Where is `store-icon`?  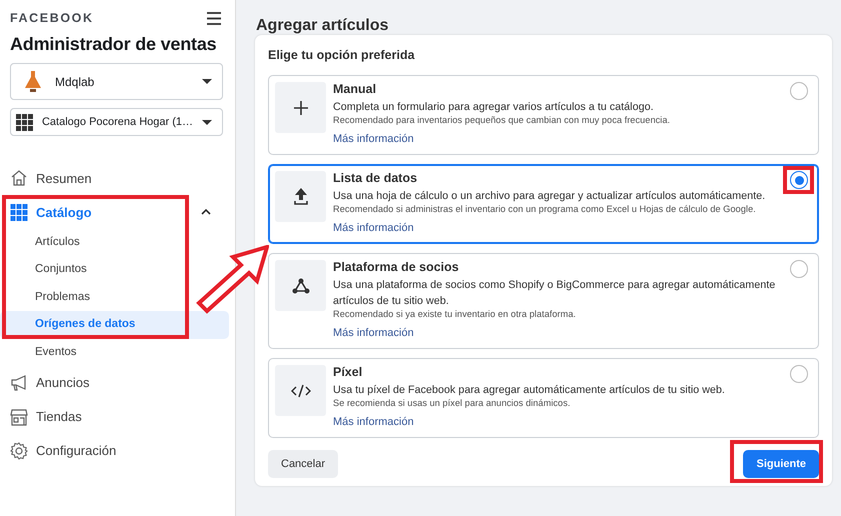
store-icon is located at coordinates (19, 417).